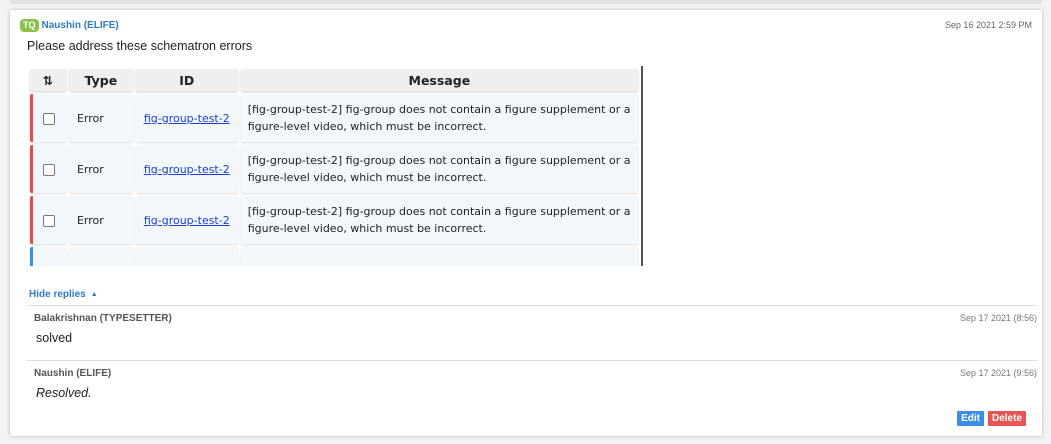 The height and width of the screenshot is (444, 1051). What do you see at coordinates (100, 80) in the screenshot?
I see `column-header-type: Type` at bounding box center [100, 80].